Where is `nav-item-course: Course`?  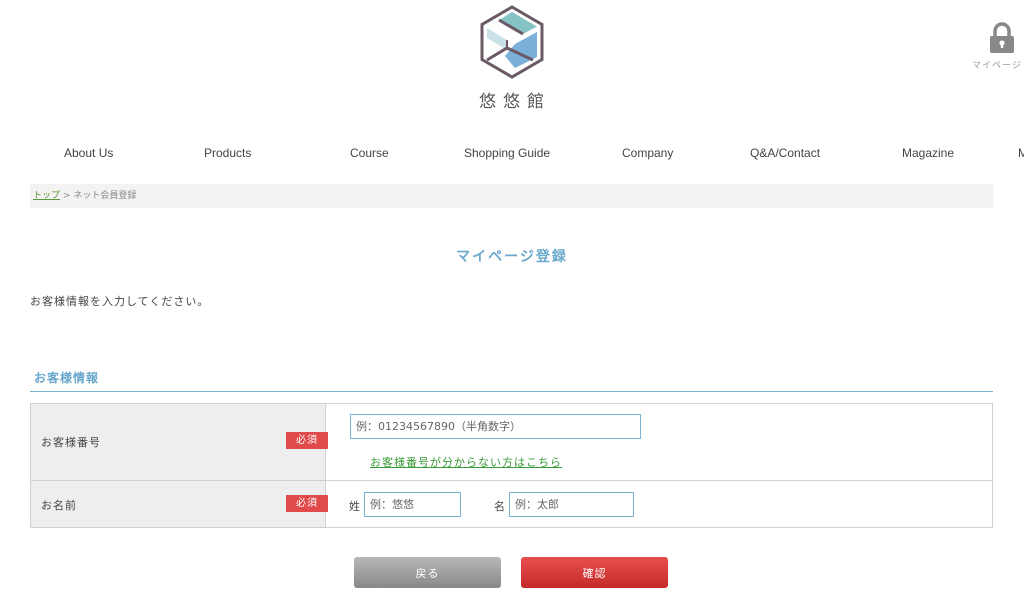
nav-item-course: Course is located at coordinates (369, 153).